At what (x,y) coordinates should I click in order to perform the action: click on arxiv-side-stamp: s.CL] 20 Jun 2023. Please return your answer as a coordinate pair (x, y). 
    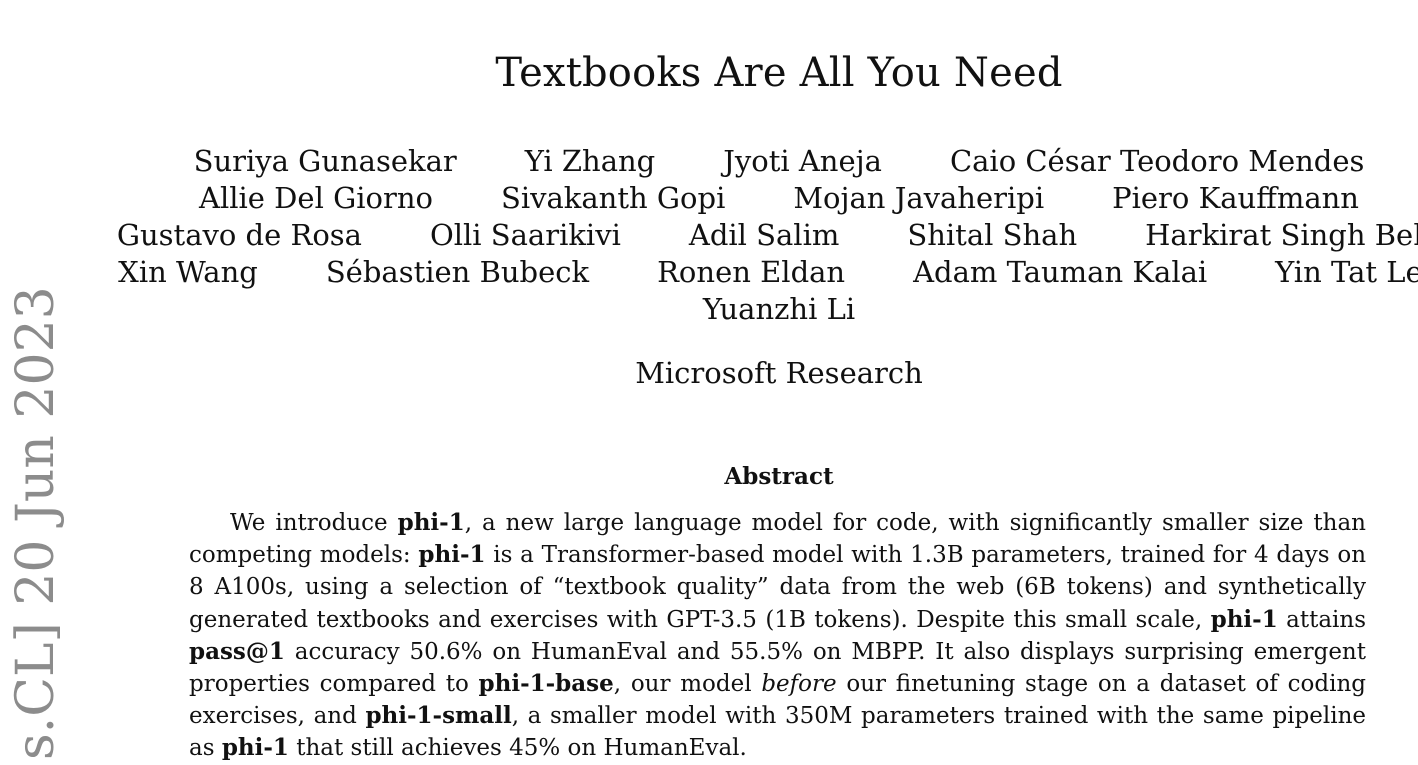
    Looking at the image, I should click on (36, 523).